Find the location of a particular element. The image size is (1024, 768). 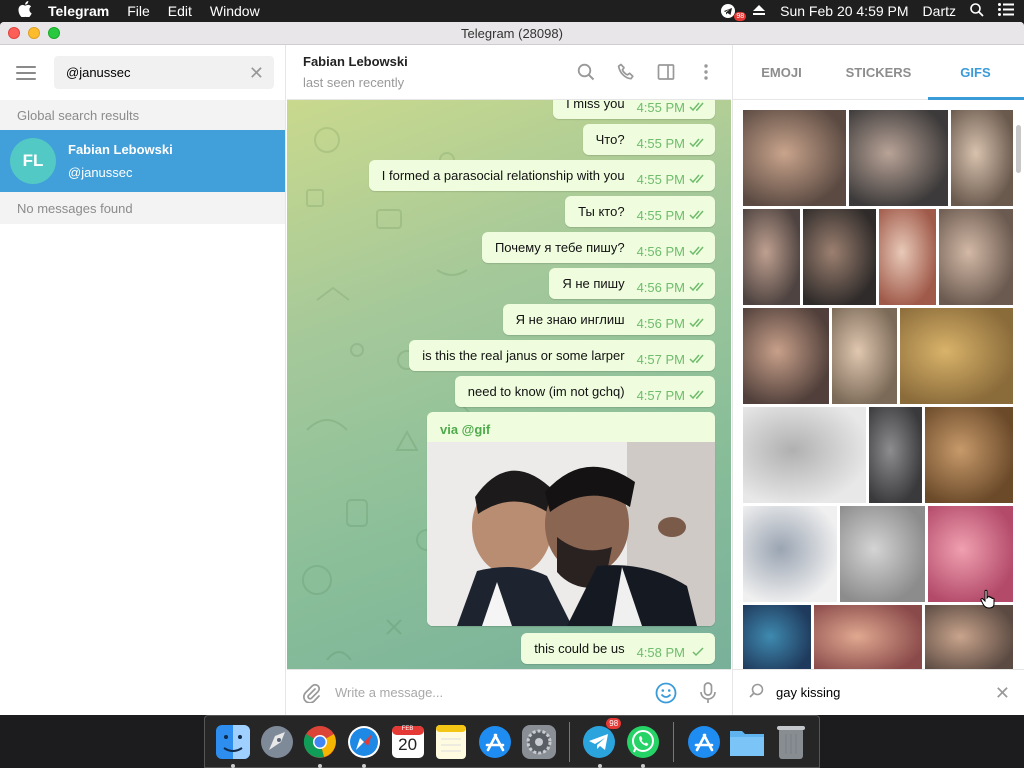

tab-stickers: STICKERS is located at coordinates (878, 72).